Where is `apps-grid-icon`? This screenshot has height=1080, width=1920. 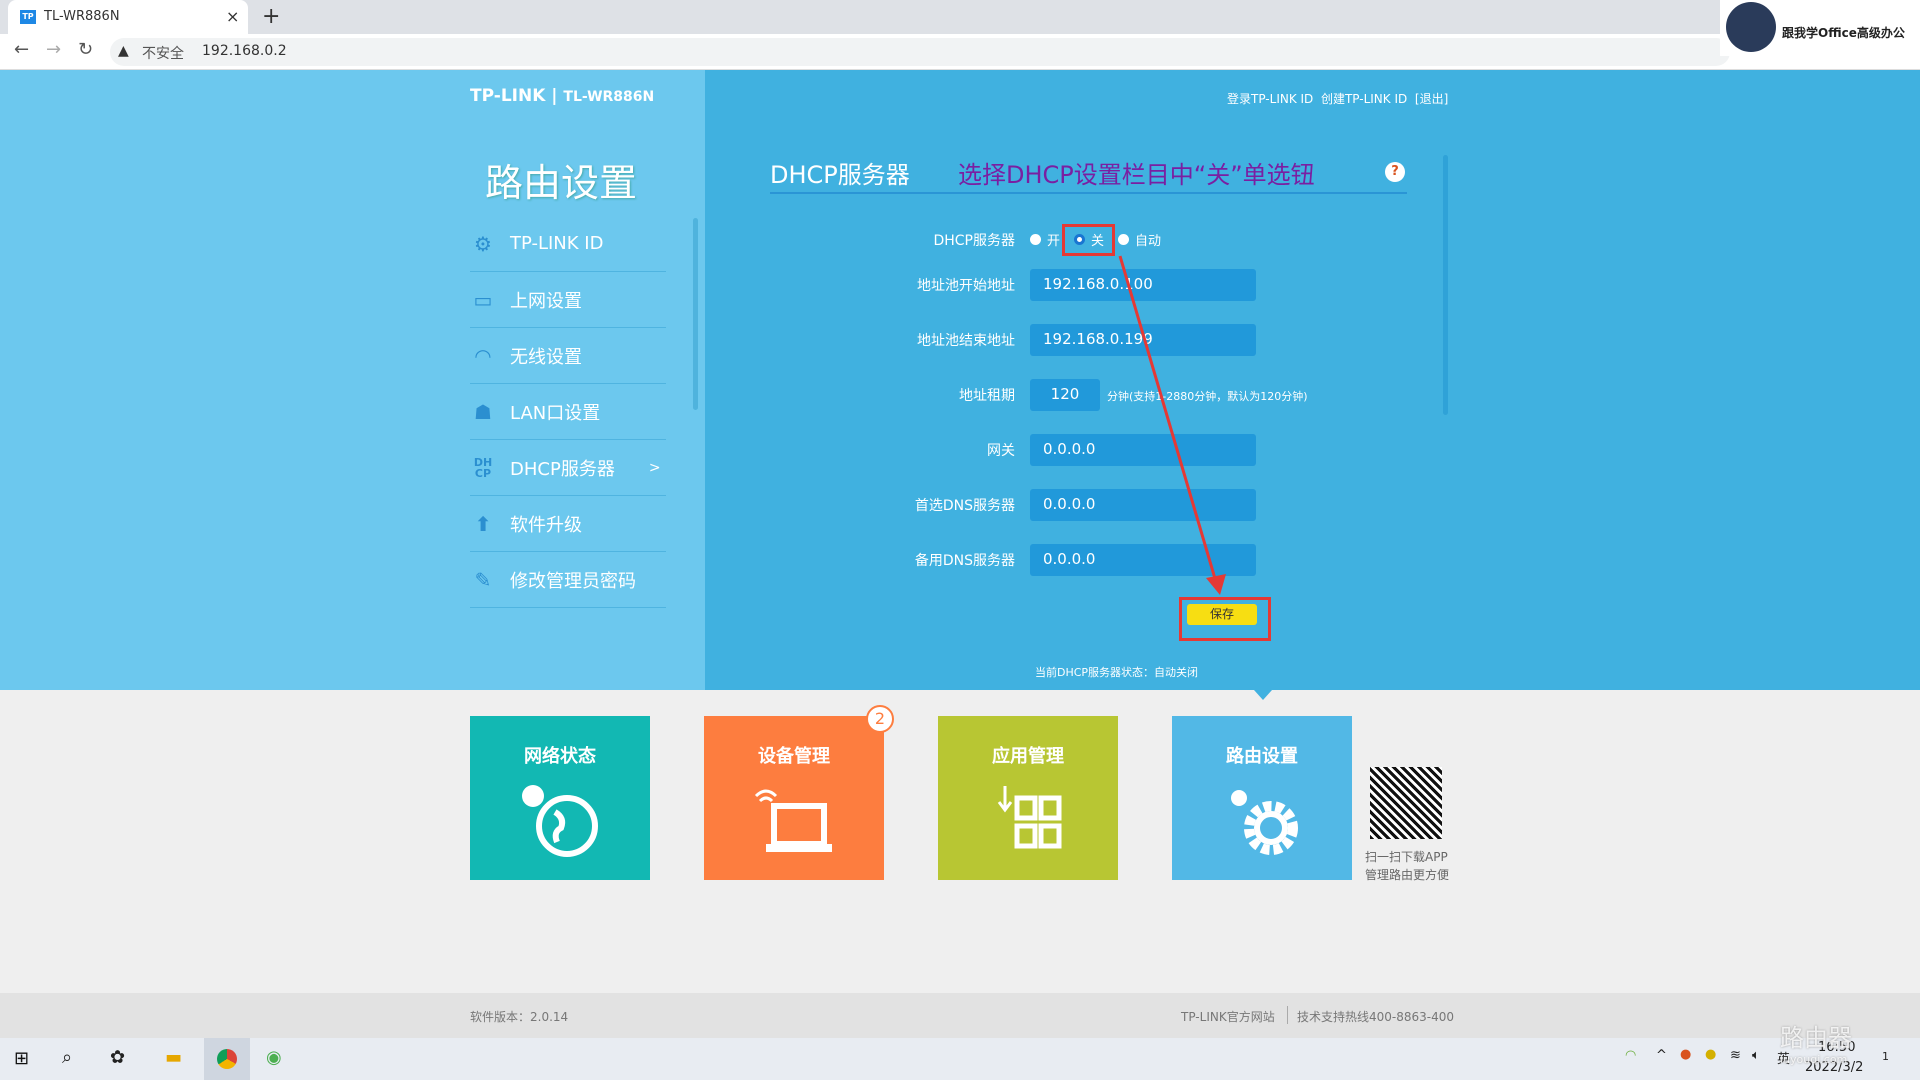
apps-grid-icon is located at coordinates (1029, 817).